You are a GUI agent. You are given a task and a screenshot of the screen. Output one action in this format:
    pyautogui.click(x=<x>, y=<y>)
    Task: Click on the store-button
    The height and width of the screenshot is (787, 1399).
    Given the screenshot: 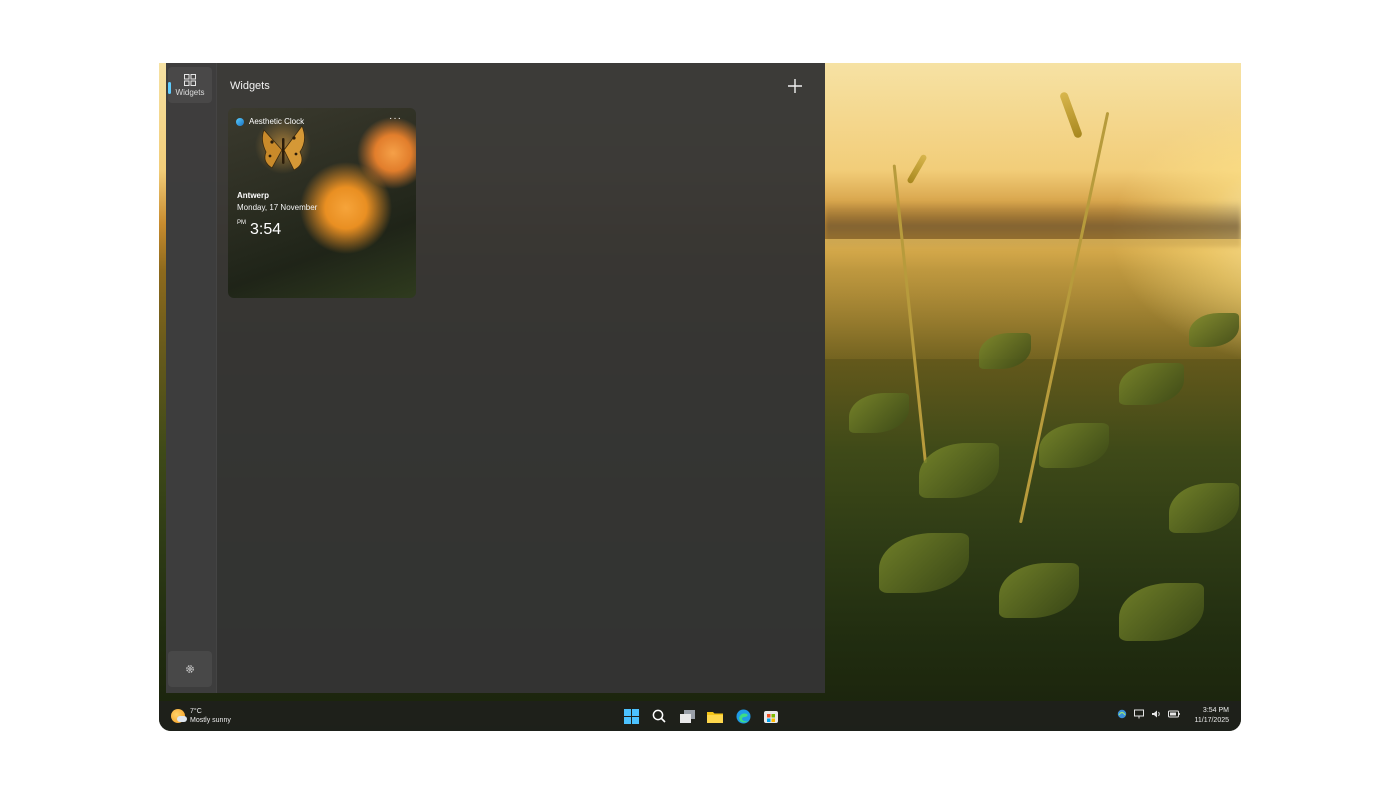 What is the action you would take?
    pyautogui.click(x=771, y=716)
    